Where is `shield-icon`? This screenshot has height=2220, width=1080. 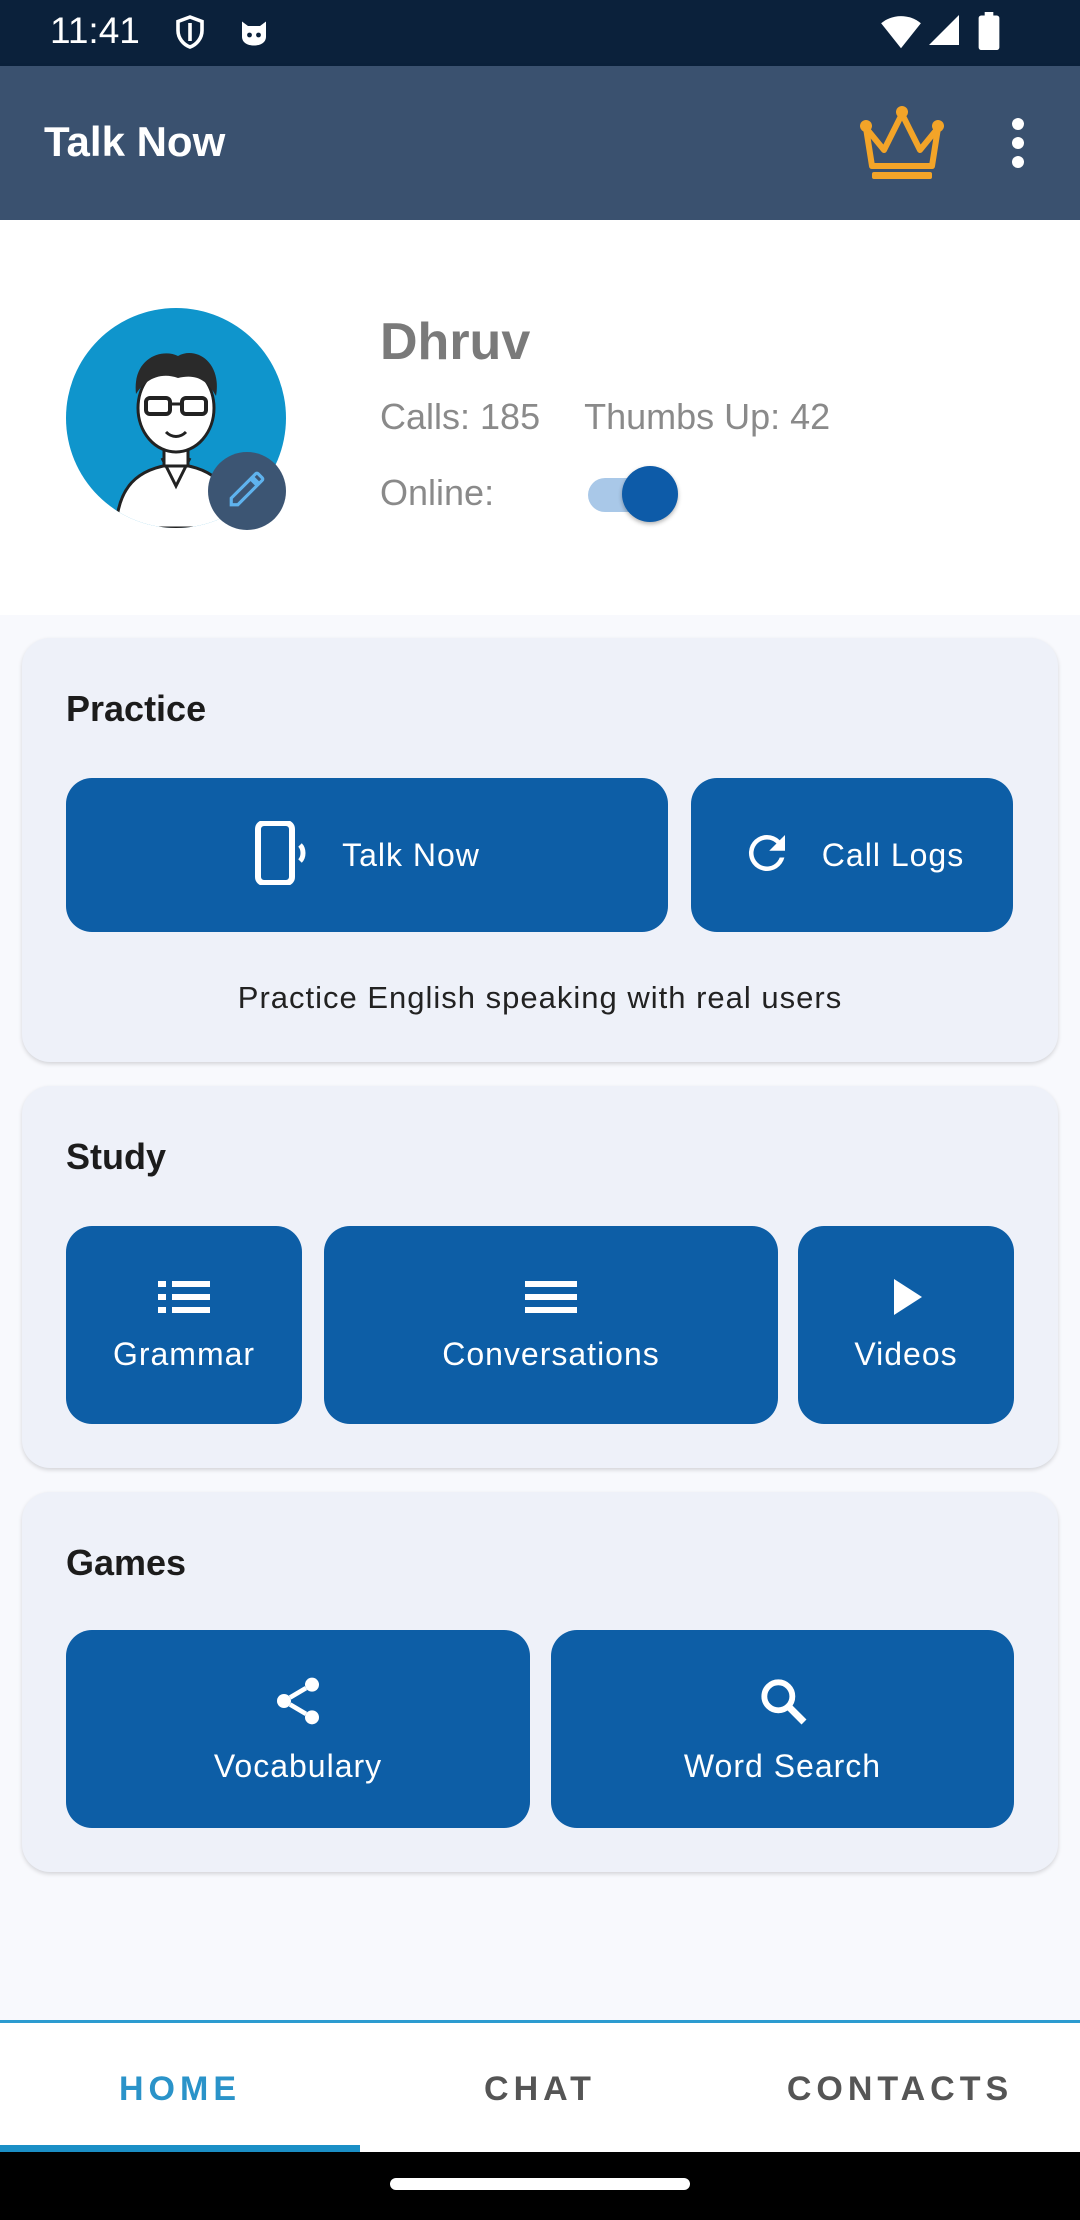
shield-icon is located at coordinates (190, 34).